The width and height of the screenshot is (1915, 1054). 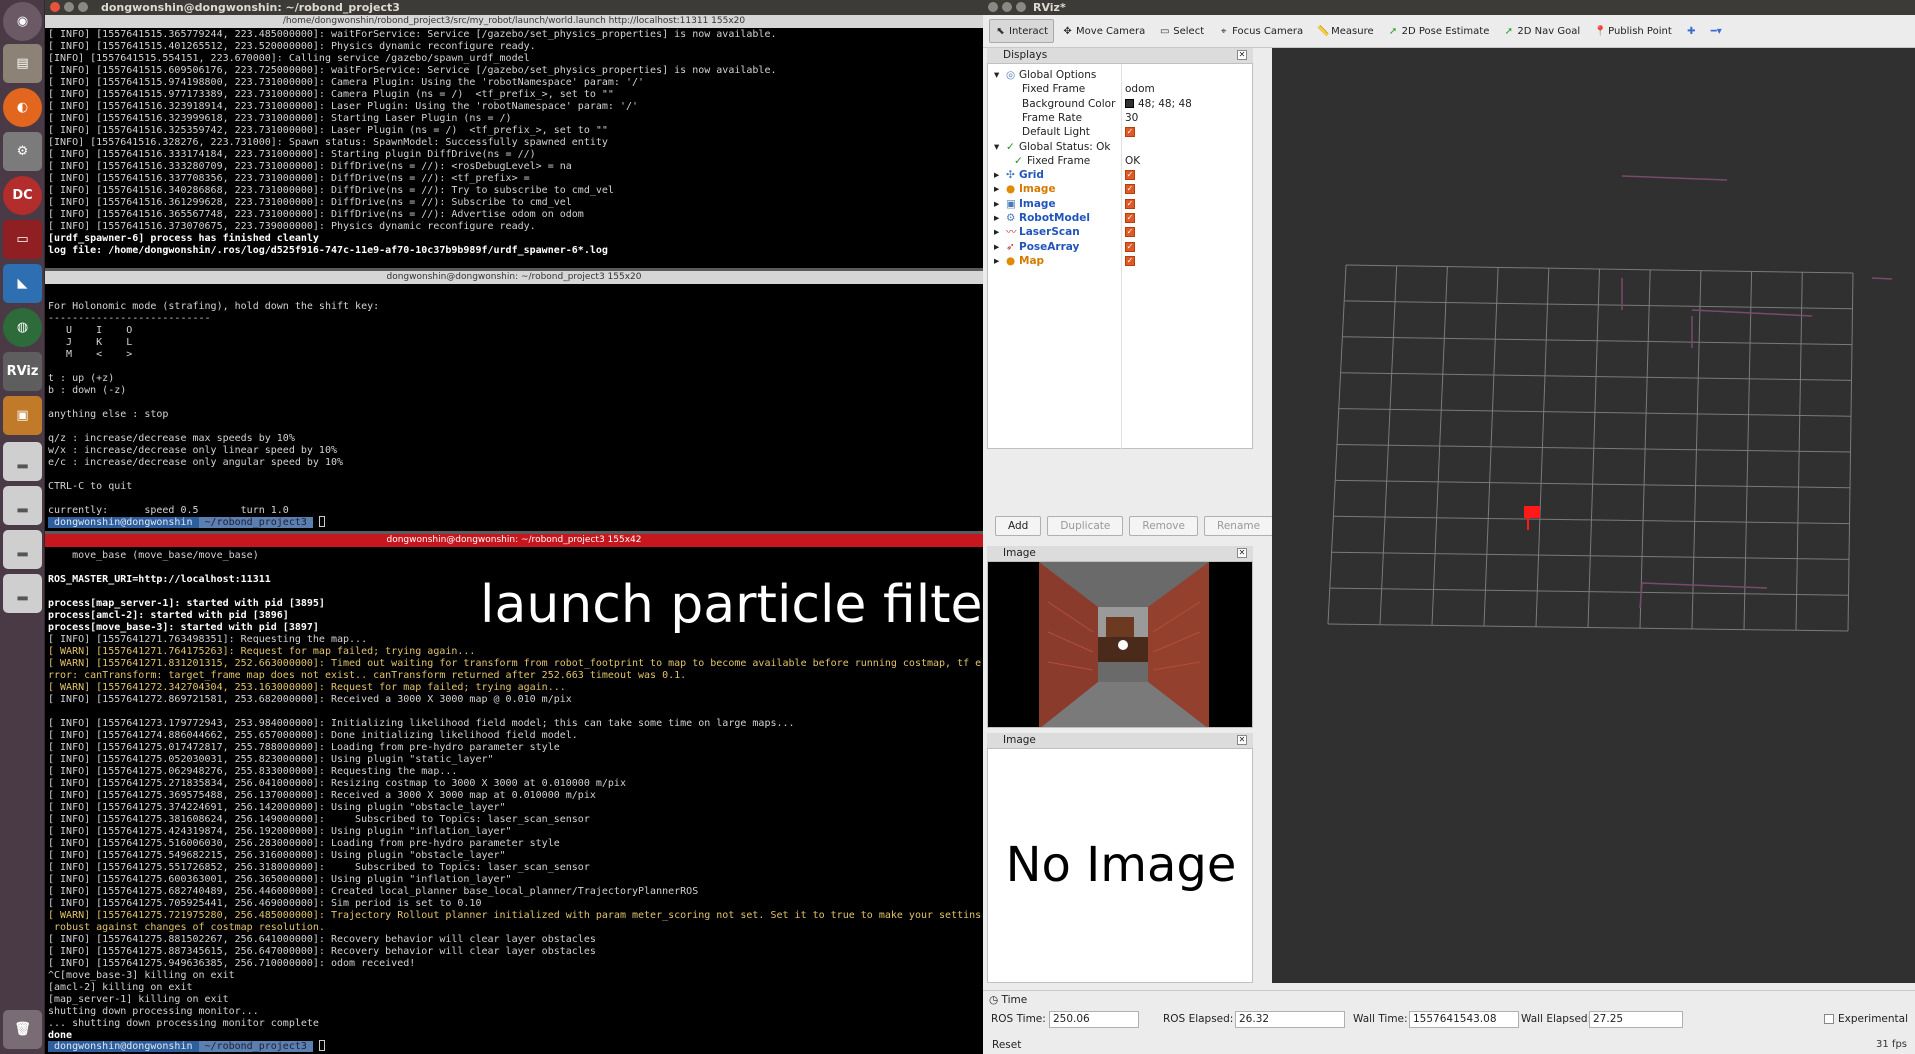 What do you see at coordinates (1120, 189) in the screenshot?
I see `display-row: ▸ ● Image ✓` at bounding box center [1120, 189].